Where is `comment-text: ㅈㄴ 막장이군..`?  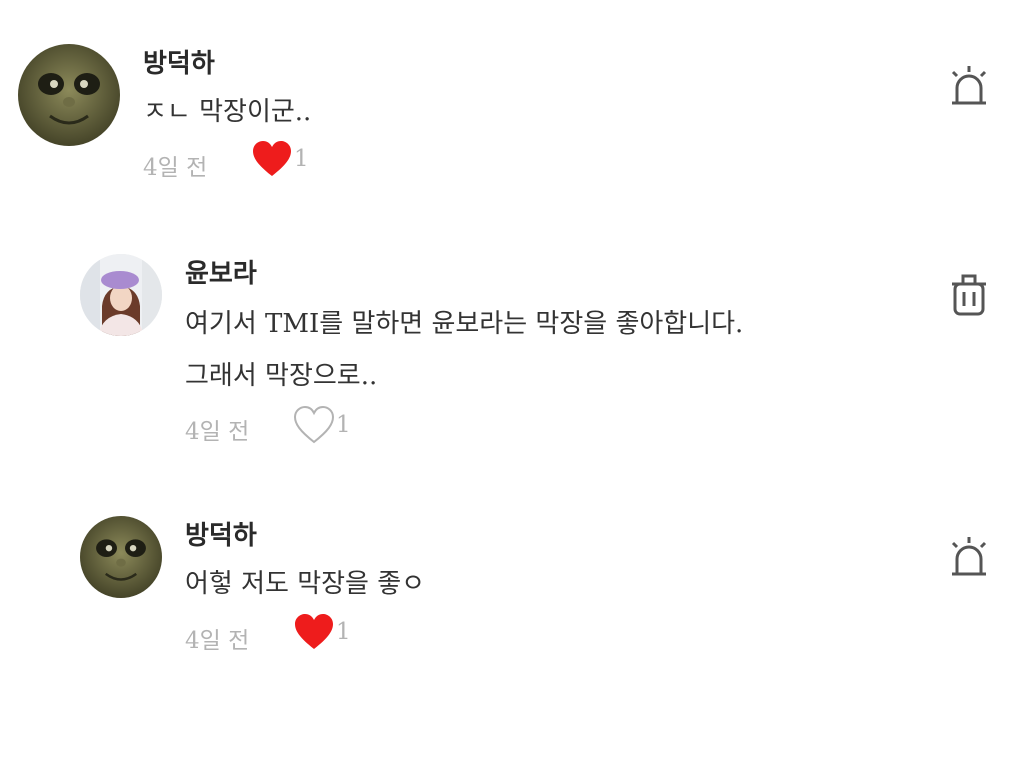 comment-text: ㅈㄴ 막장이군.. is located at coordinates (227, 112).